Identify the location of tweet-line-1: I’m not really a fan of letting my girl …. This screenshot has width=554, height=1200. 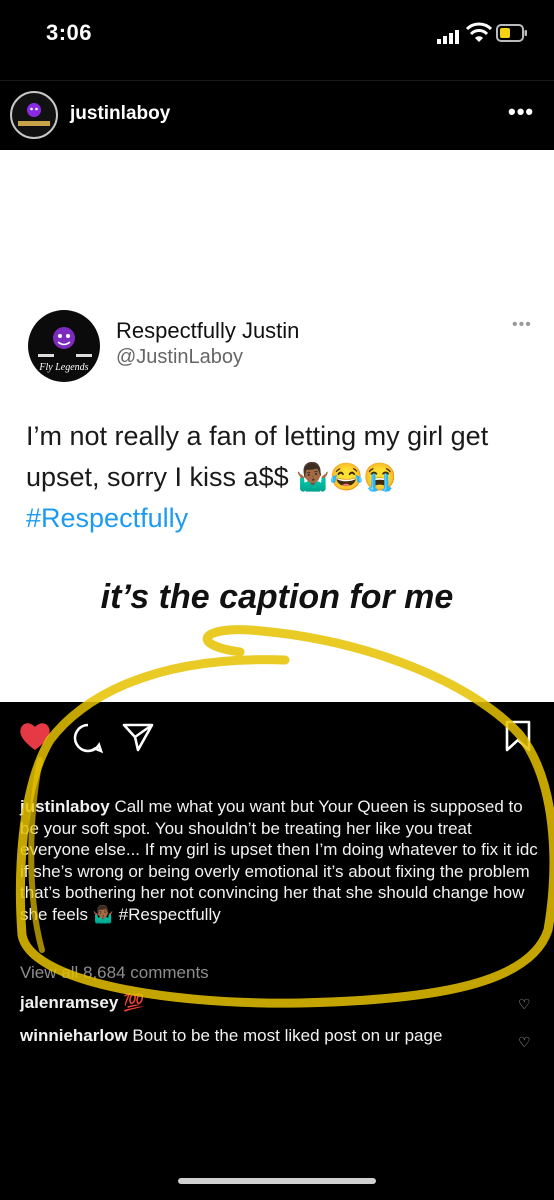
(257, 436).